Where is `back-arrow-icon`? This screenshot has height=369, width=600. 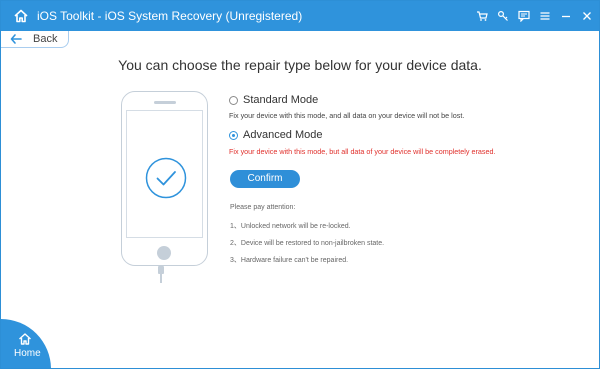 back-arrow-icon is located at coordinates (16, 39).